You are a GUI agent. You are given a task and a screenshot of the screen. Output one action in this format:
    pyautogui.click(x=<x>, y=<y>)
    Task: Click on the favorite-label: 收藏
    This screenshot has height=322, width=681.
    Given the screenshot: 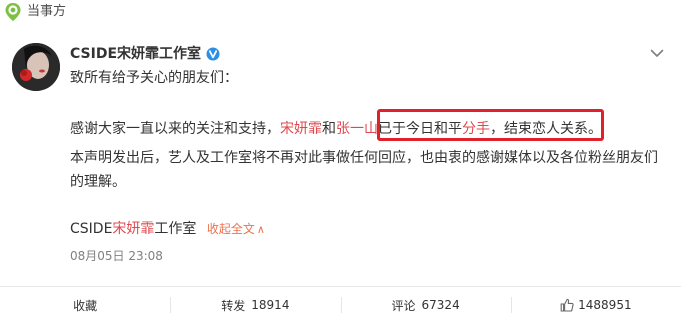 What is the action you would take?
    pyautogui.click(x=85, y=305)
    